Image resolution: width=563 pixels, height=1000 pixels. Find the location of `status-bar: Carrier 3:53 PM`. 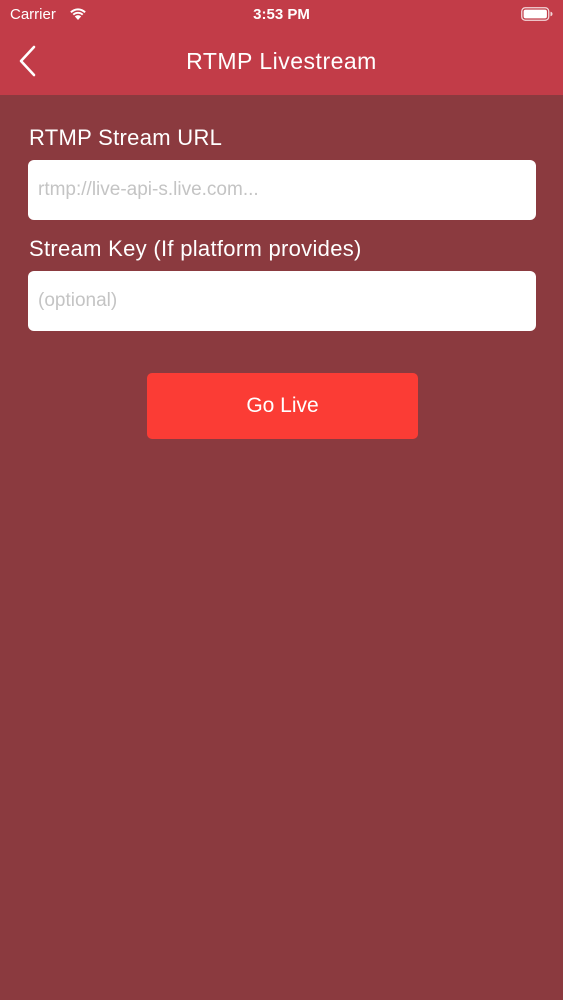

status-bar: Carrier 3:53 PM is located at coordinates (281, 15).